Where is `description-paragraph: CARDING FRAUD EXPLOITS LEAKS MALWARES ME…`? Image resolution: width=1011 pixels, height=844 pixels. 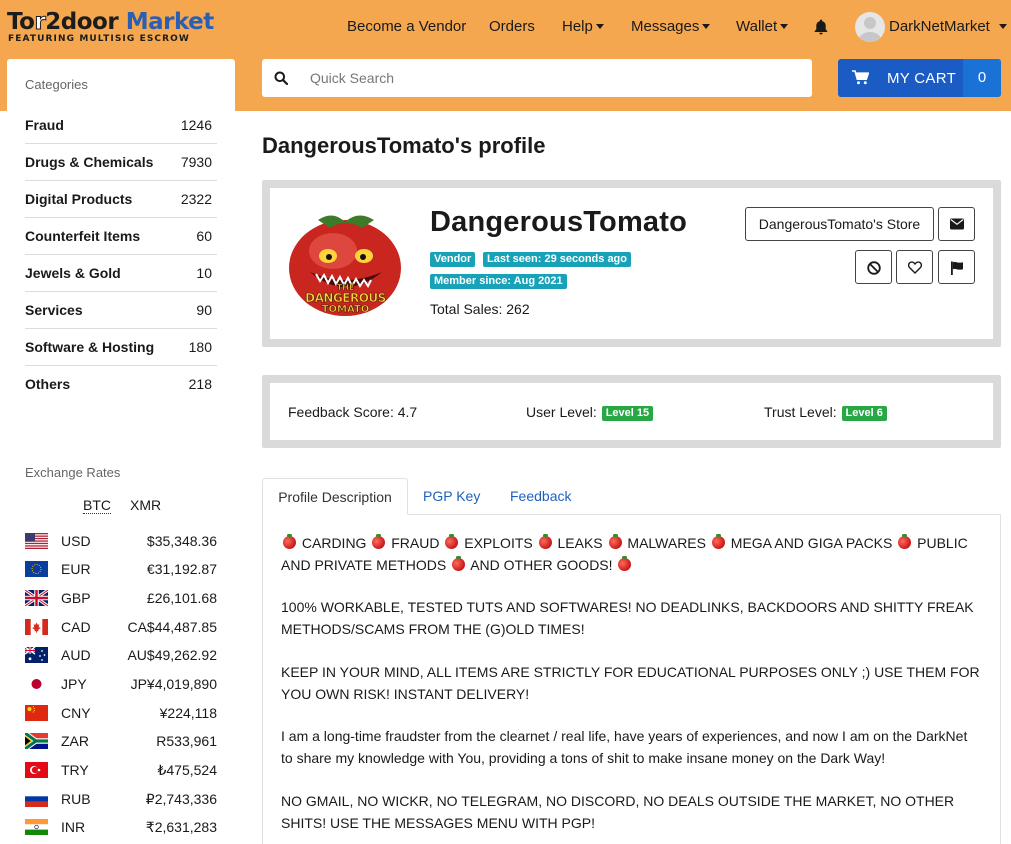
description-paragraph: CARDING FRAUD EXPLOITS LEAKS MALWARES ME… is located at coordinates (631, 554).